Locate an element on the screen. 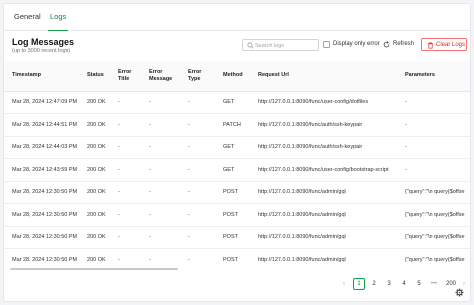  clear-logs-button: Clear Logs is located at coordinates (444, 44).